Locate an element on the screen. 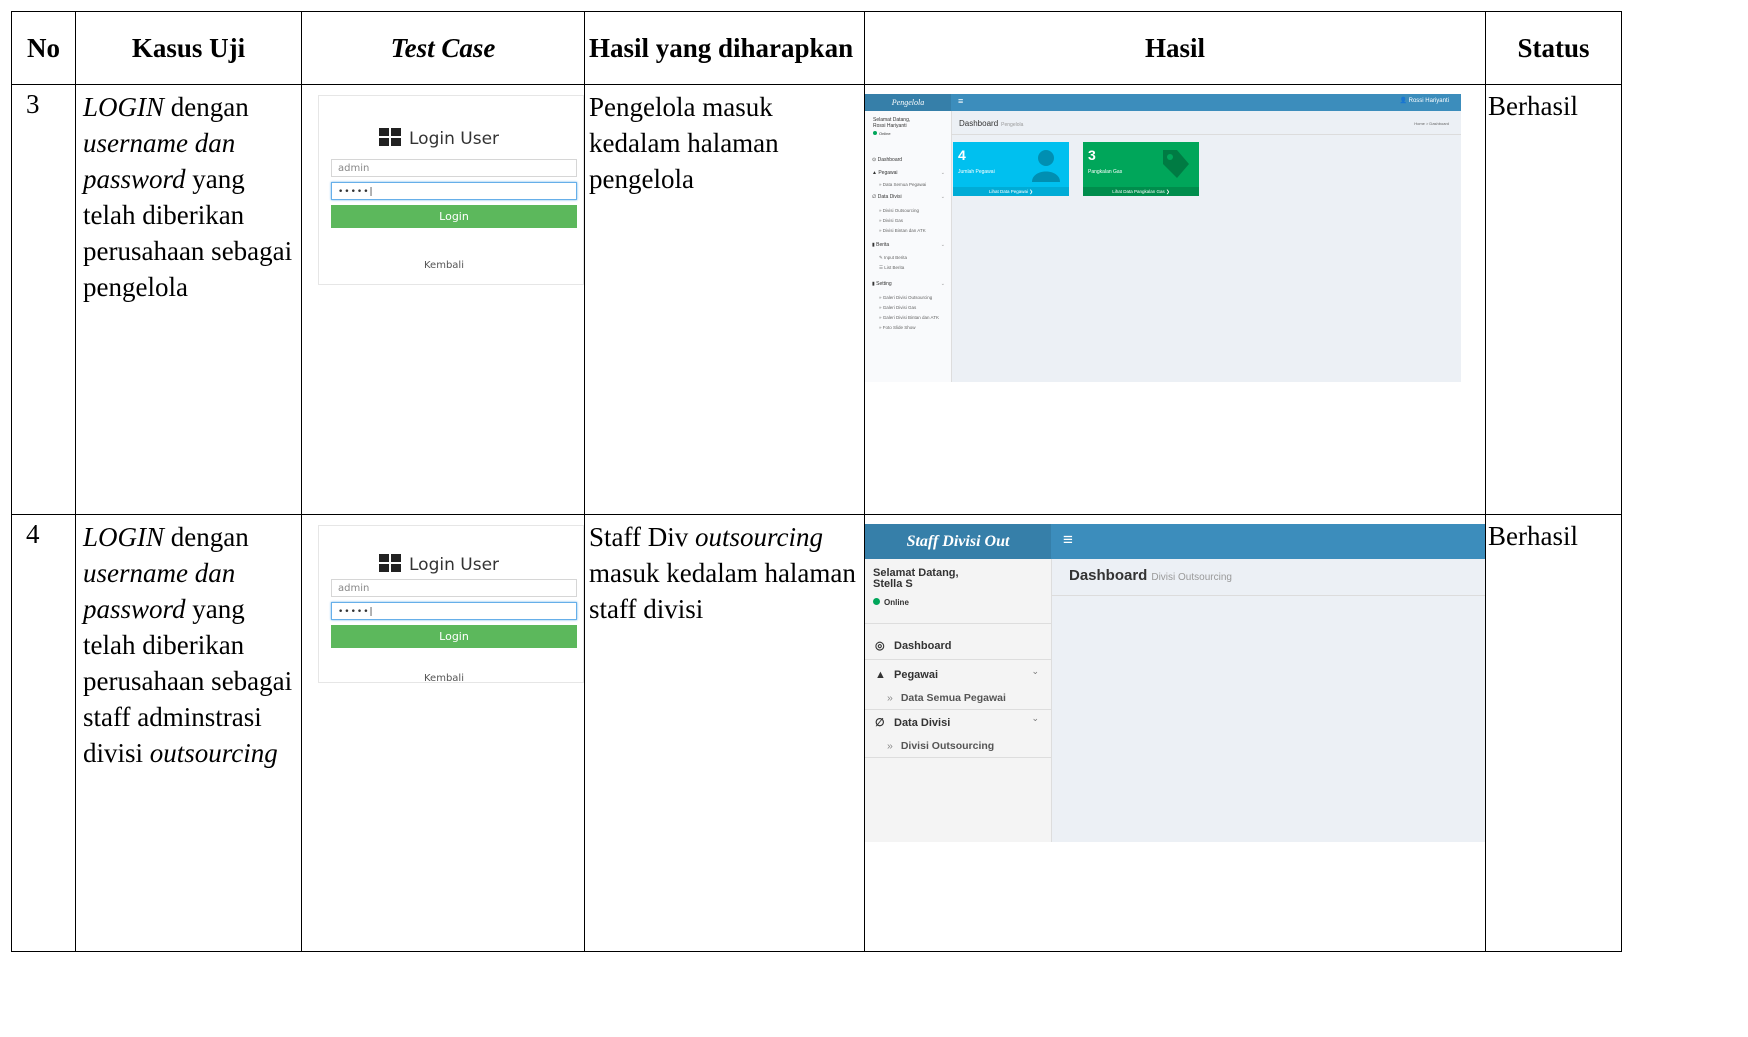  link-icon: ∅ is located at coordinates (880, 723).